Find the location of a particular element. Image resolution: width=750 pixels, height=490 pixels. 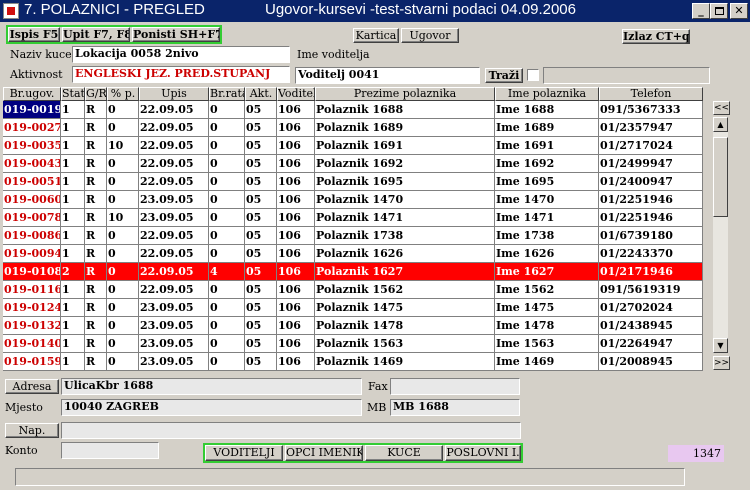

ugovor-button: Ugovor is located at coordinates (430, 35).